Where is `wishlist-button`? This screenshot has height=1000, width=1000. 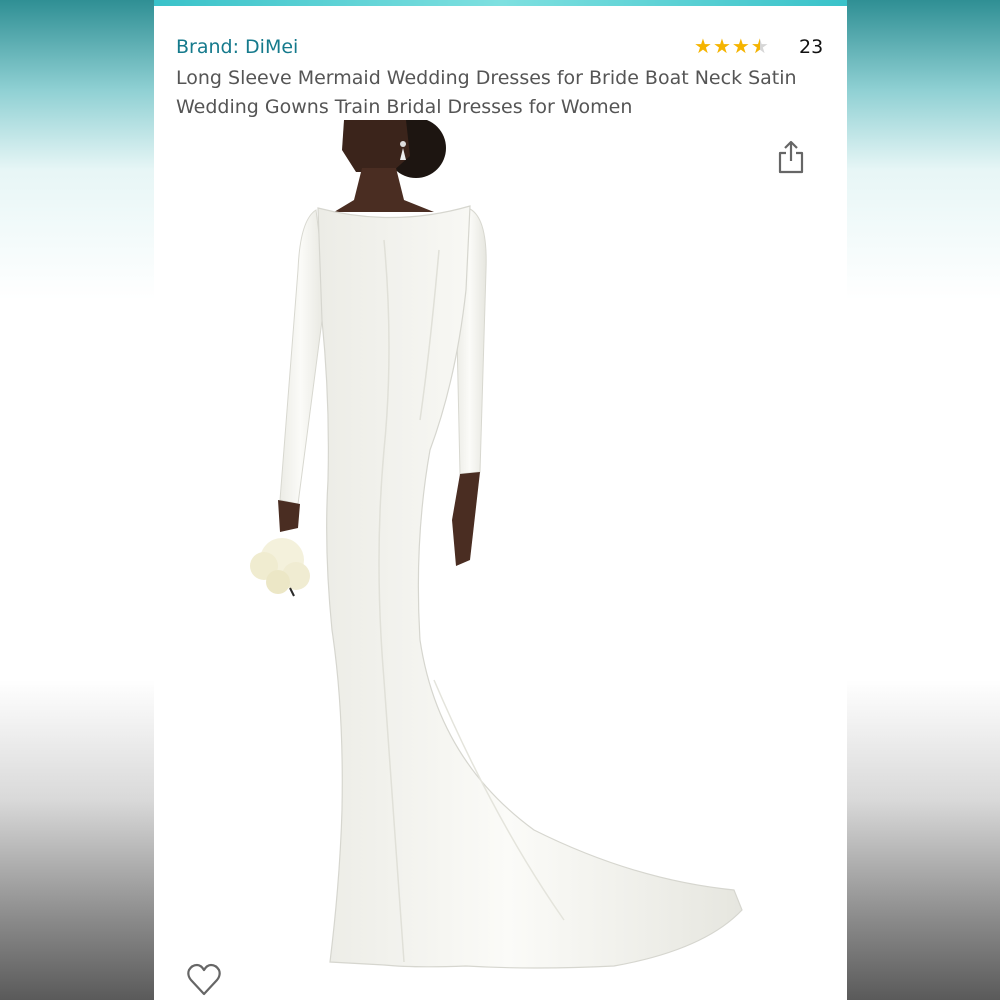 wishlist-button is located at coordinates (204, 980).